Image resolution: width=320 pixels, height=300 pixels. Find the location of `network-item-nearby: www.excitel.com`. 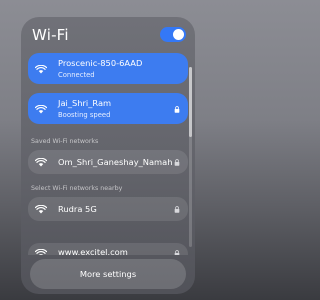

network-item-nearby: www.excitel.com is located at coordinates (108, 249).